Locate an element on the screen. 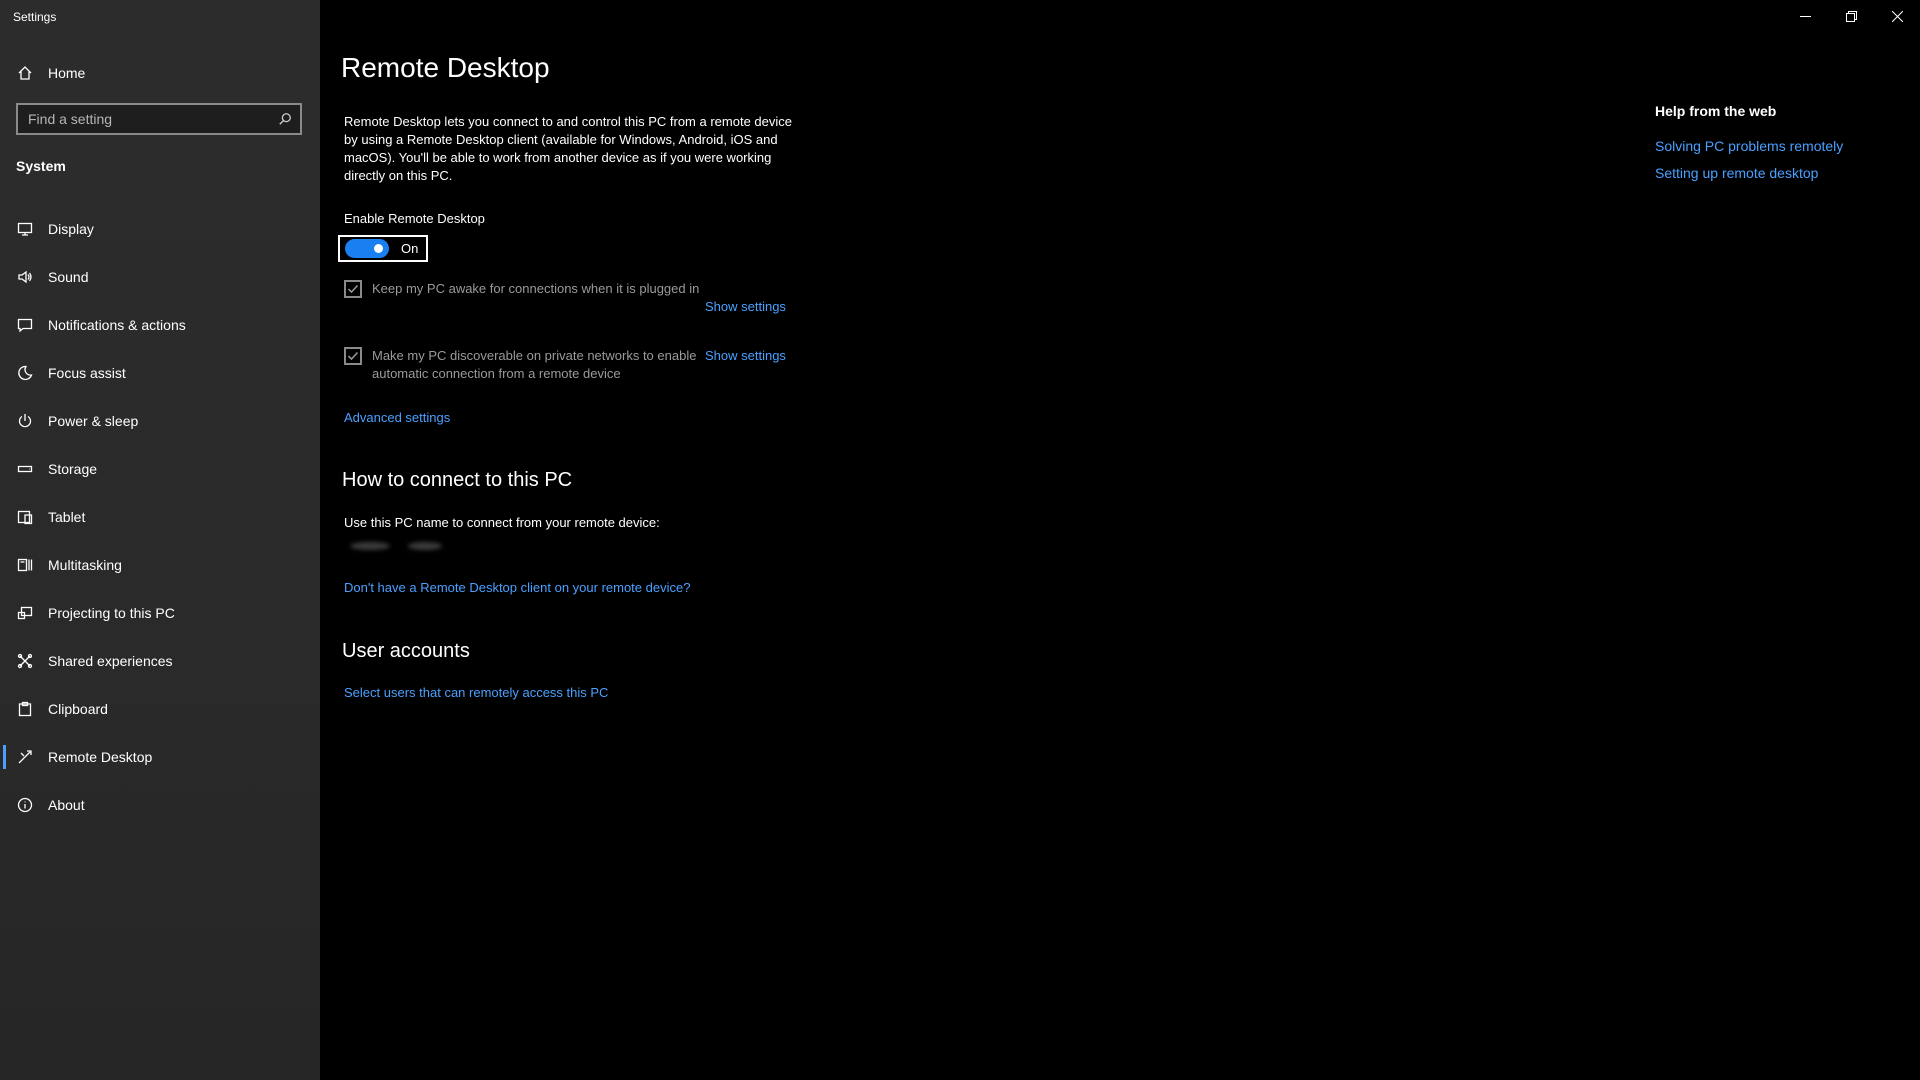  sidebar-item-label: Display is located at coordinates (71, 229).